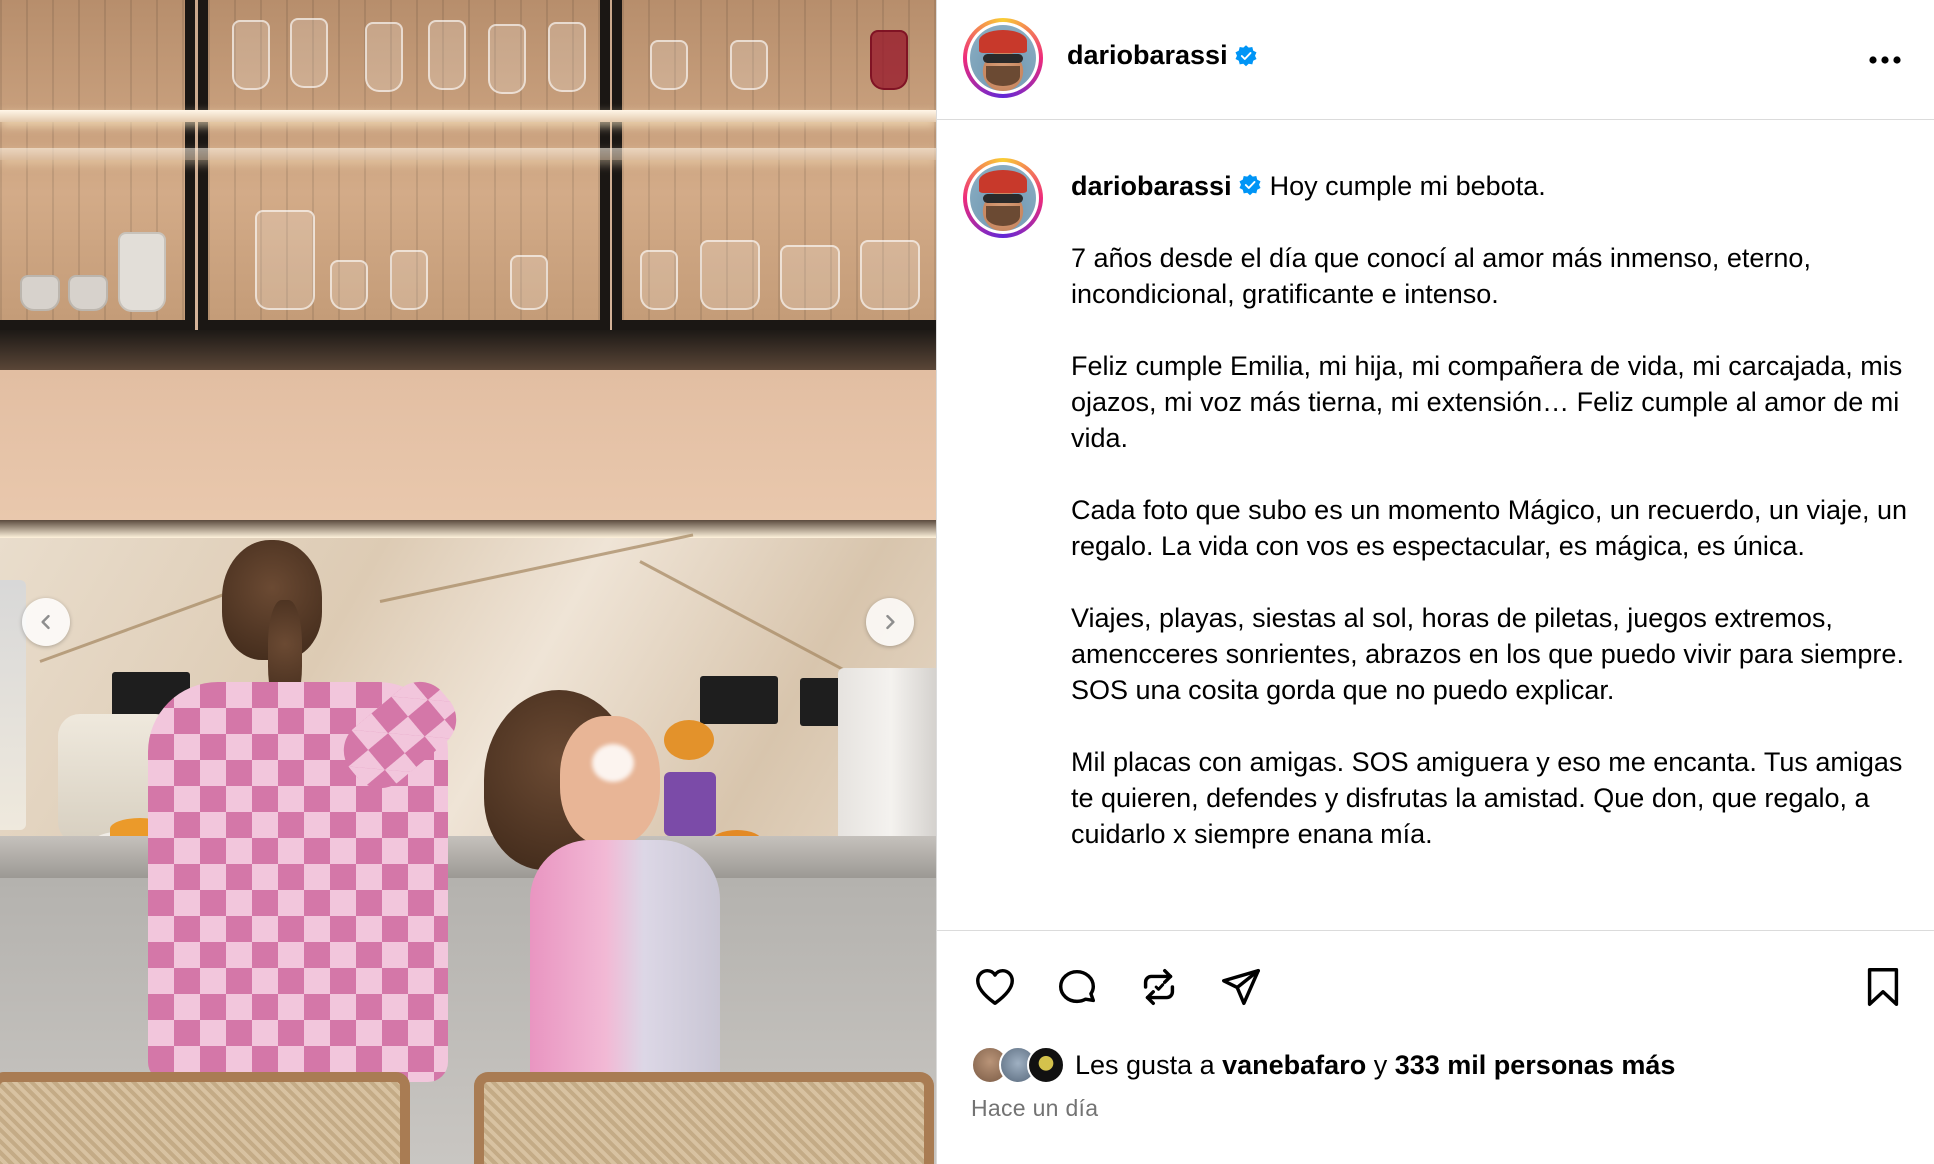 Image resolution: width=1934 pixels, height=1164 pixels. What do you see at coordinates (1407, 186) in the screenshot?
I see `caption-line: Hoy cumple mi bebota.` at bounding box center [1407, 186].